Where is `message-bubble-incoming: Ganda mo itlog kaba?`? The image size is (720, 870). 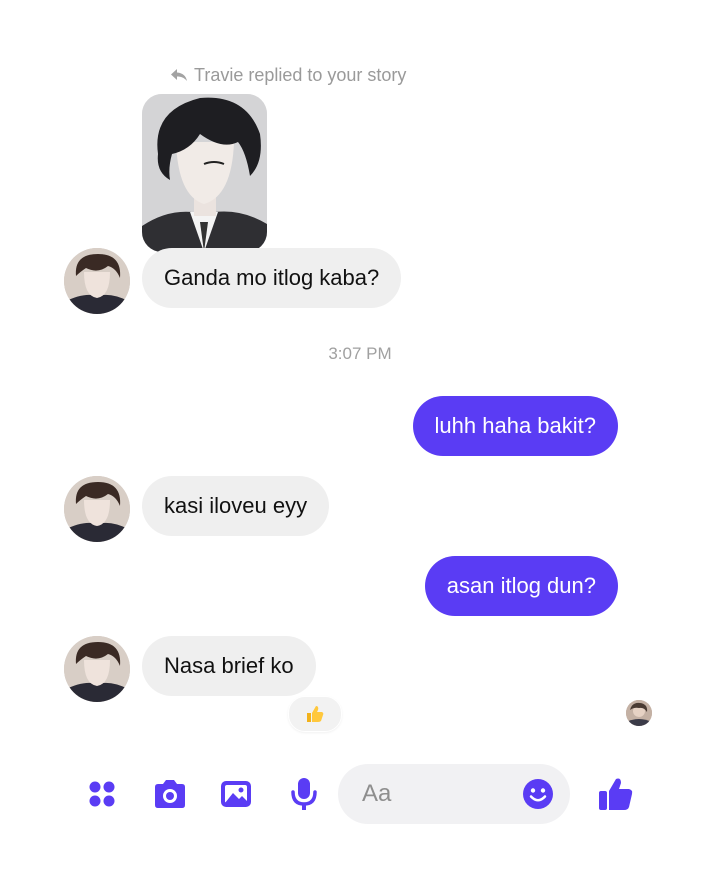 message-bubble-incoming: Ganda mo itlog kaba? is located at coordinates (272, 278).